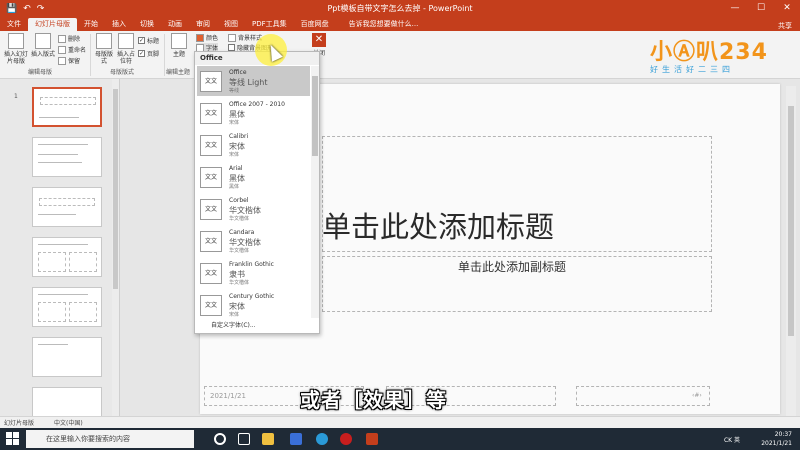 This screenshot has width=800, height=450. Describe the element at coordinates (438, 227) in the screenshot. I see `slide-title-text: 单击此处添加标题` at that location.